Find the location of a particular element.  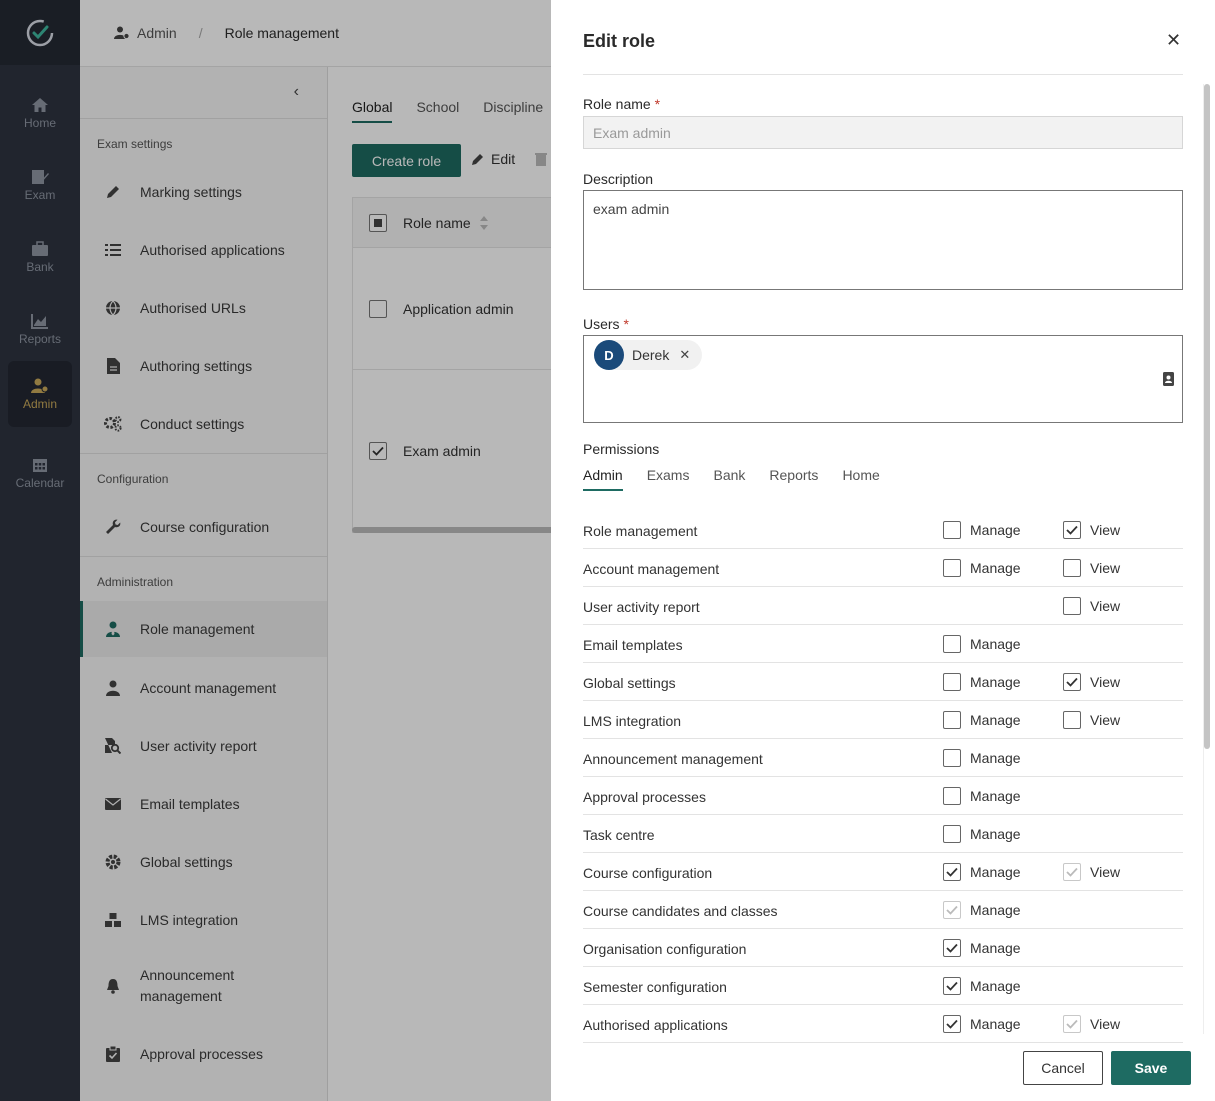

permission-row: Global settings Manage View is located at coordinates (883, 682).